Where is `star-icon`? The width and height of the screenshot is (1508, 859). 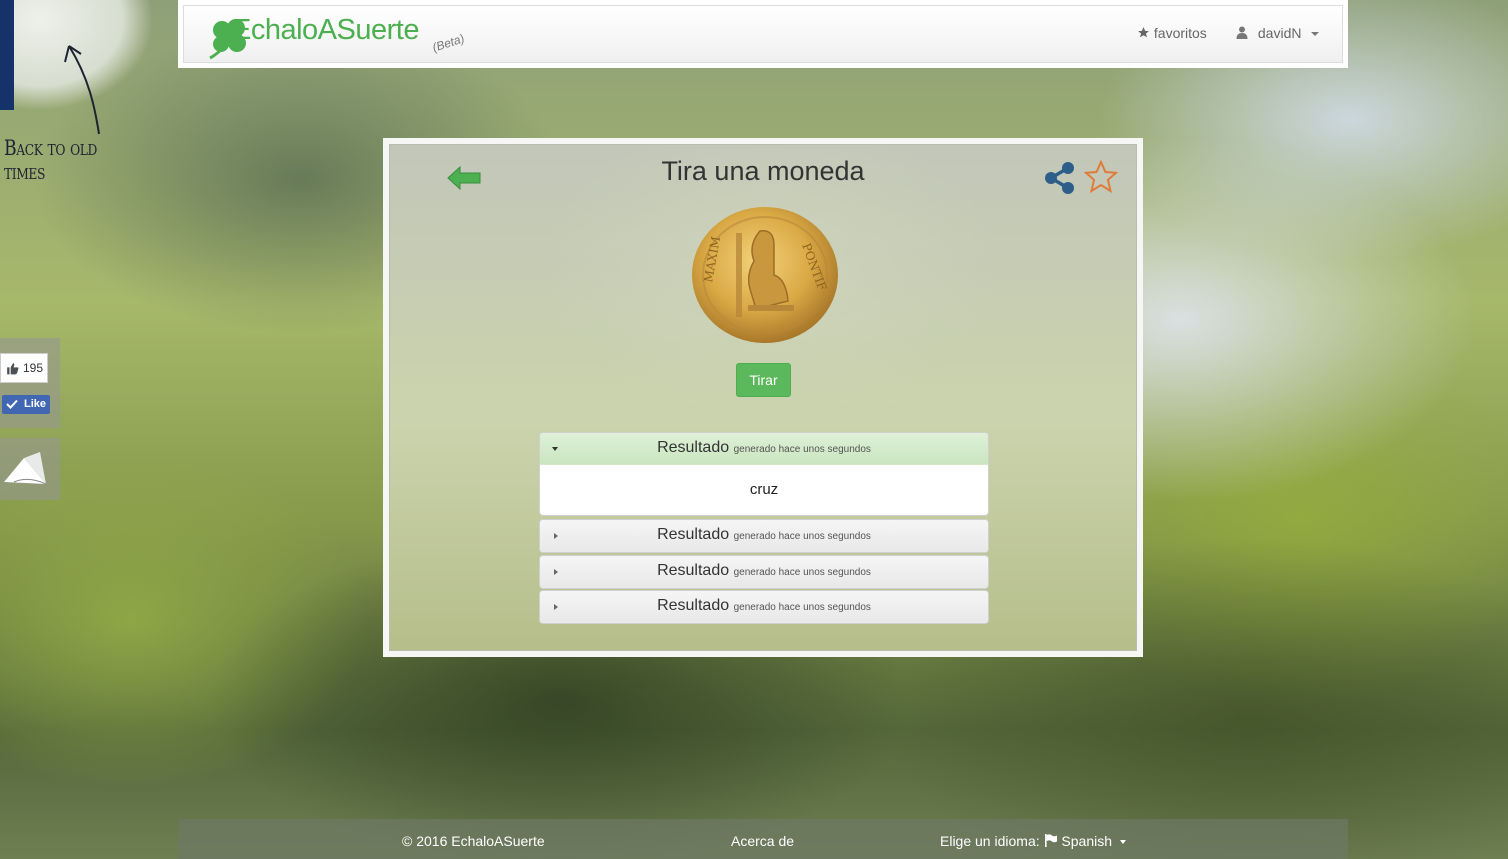 star-icon is located at coordinates (1143, 32).